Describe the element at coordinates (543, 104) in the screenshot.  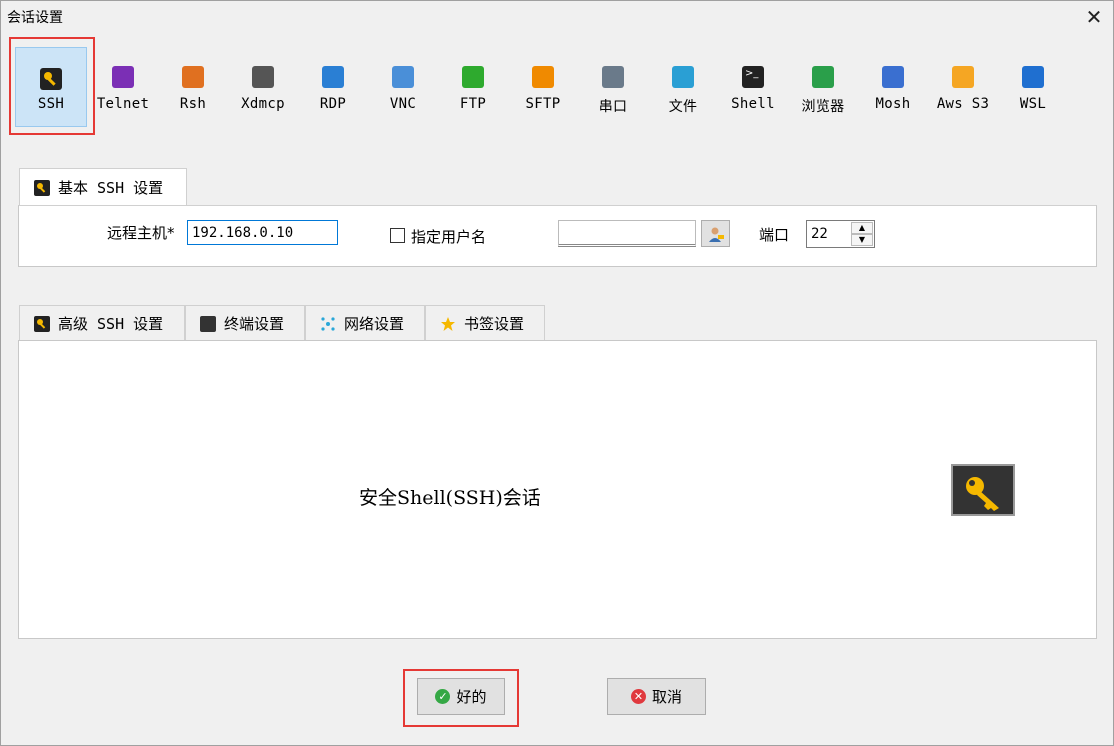
I see `protocol-label: SFTP` at that location.